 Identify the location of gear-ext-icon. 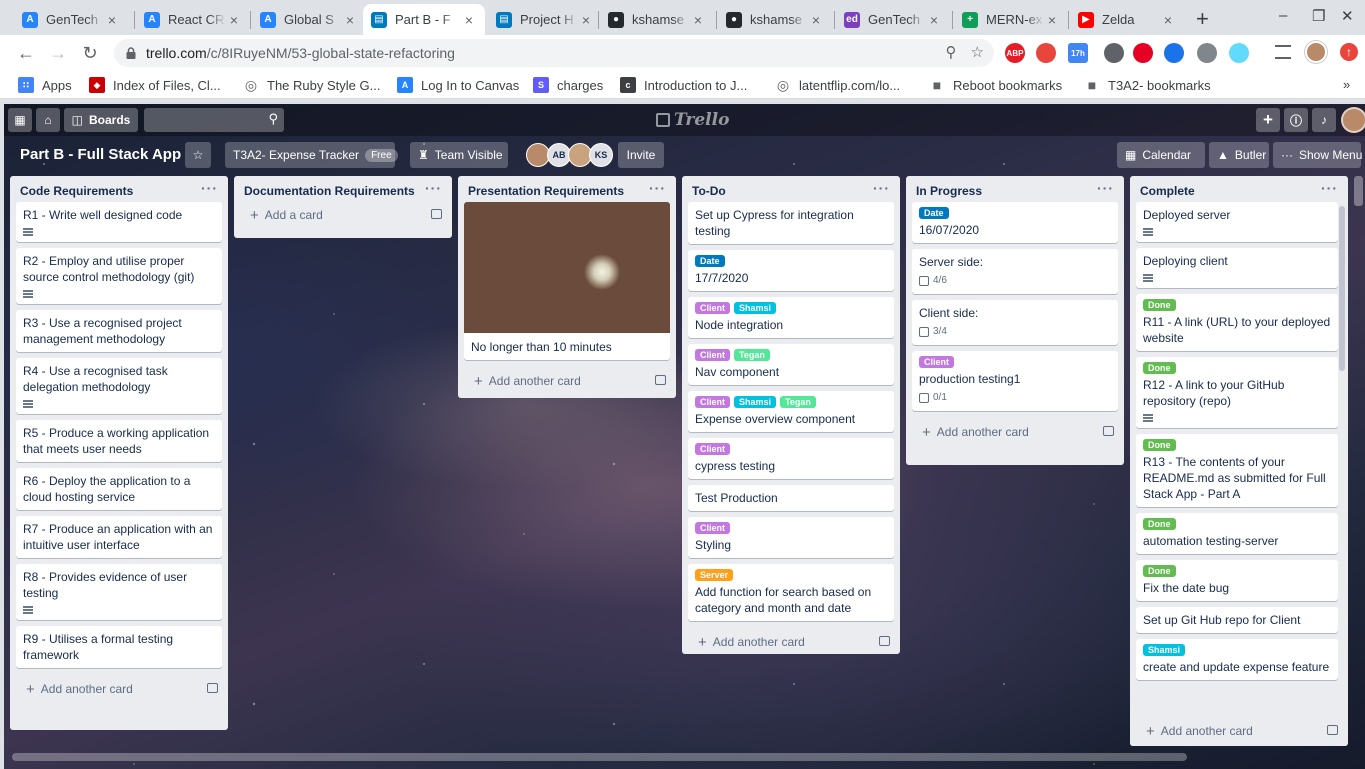
(1207, 53).